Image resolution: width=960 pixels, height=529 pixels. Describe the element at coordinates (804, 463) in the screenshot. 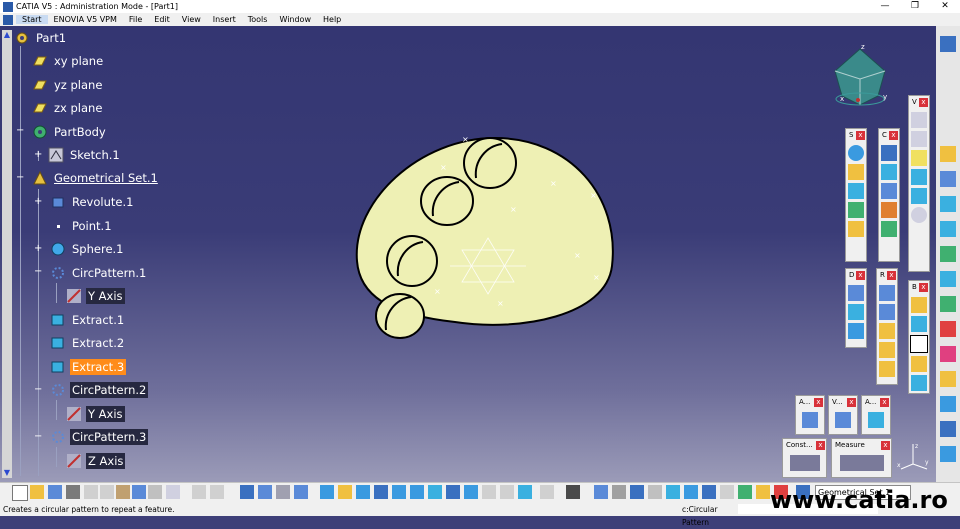

I see `constraint-tool-icon` at that location.